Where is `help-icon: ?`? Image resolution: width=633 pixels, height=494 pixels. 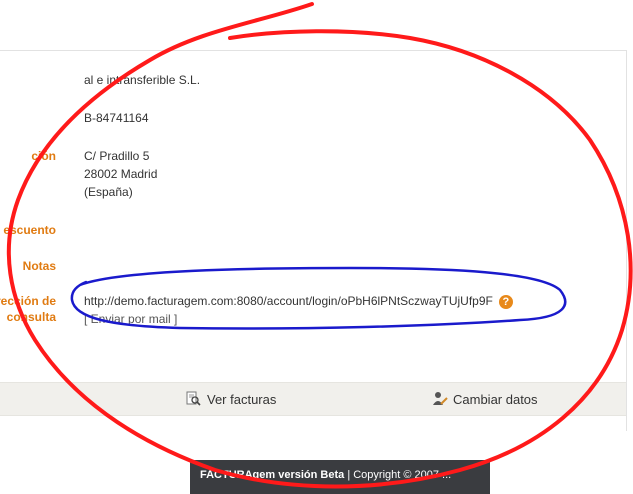 help-icon: ? is located at coordinates (505, 301).